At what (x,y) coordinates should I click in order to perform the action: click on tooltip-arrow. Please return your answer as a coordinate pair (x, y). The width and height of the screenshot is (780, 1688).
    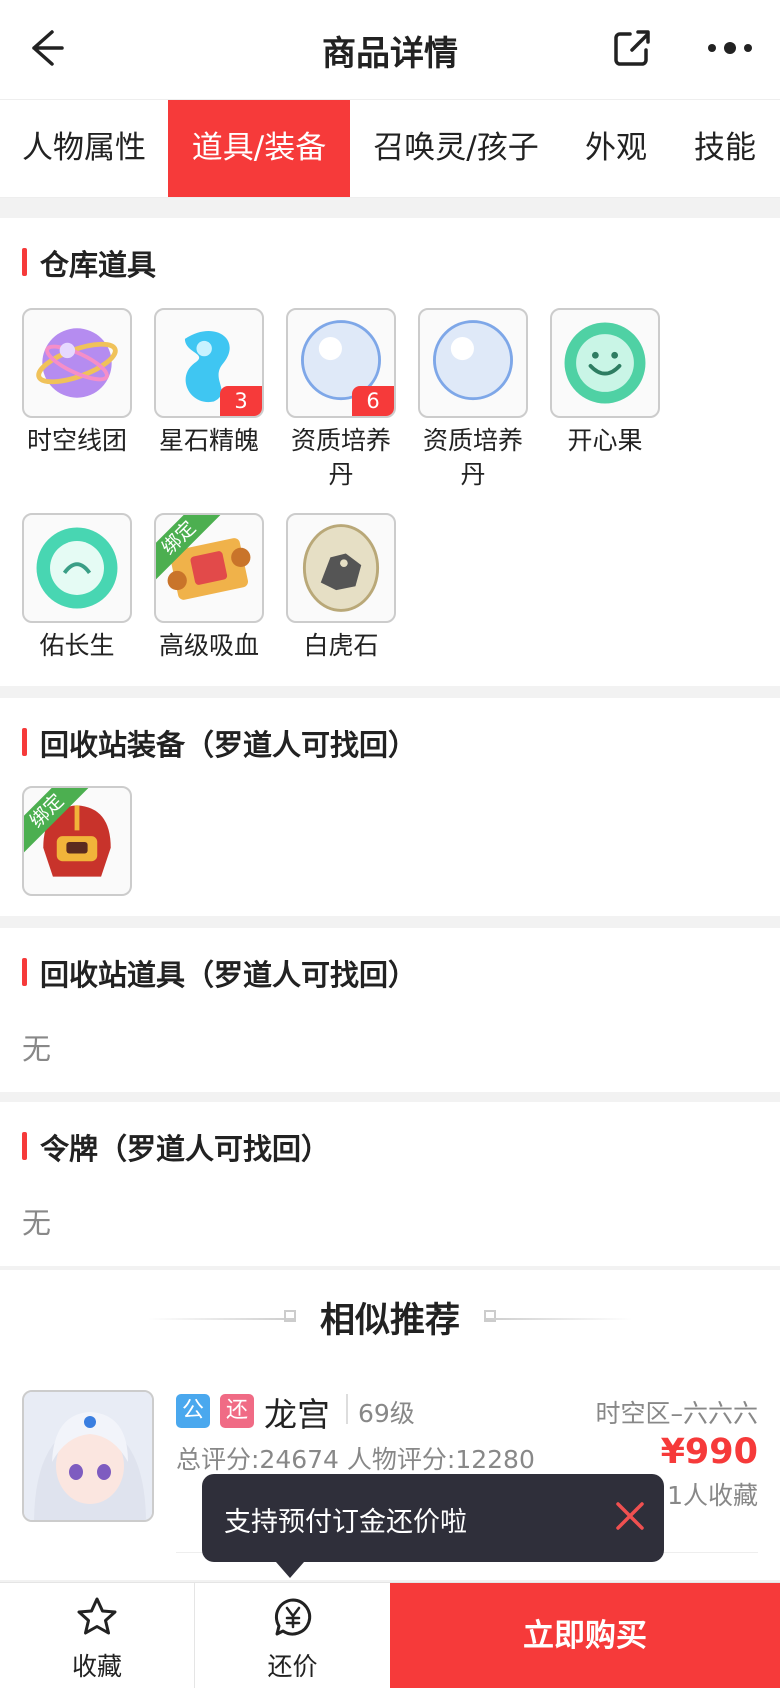
    Looking at the image, I should click on (290, 1570).